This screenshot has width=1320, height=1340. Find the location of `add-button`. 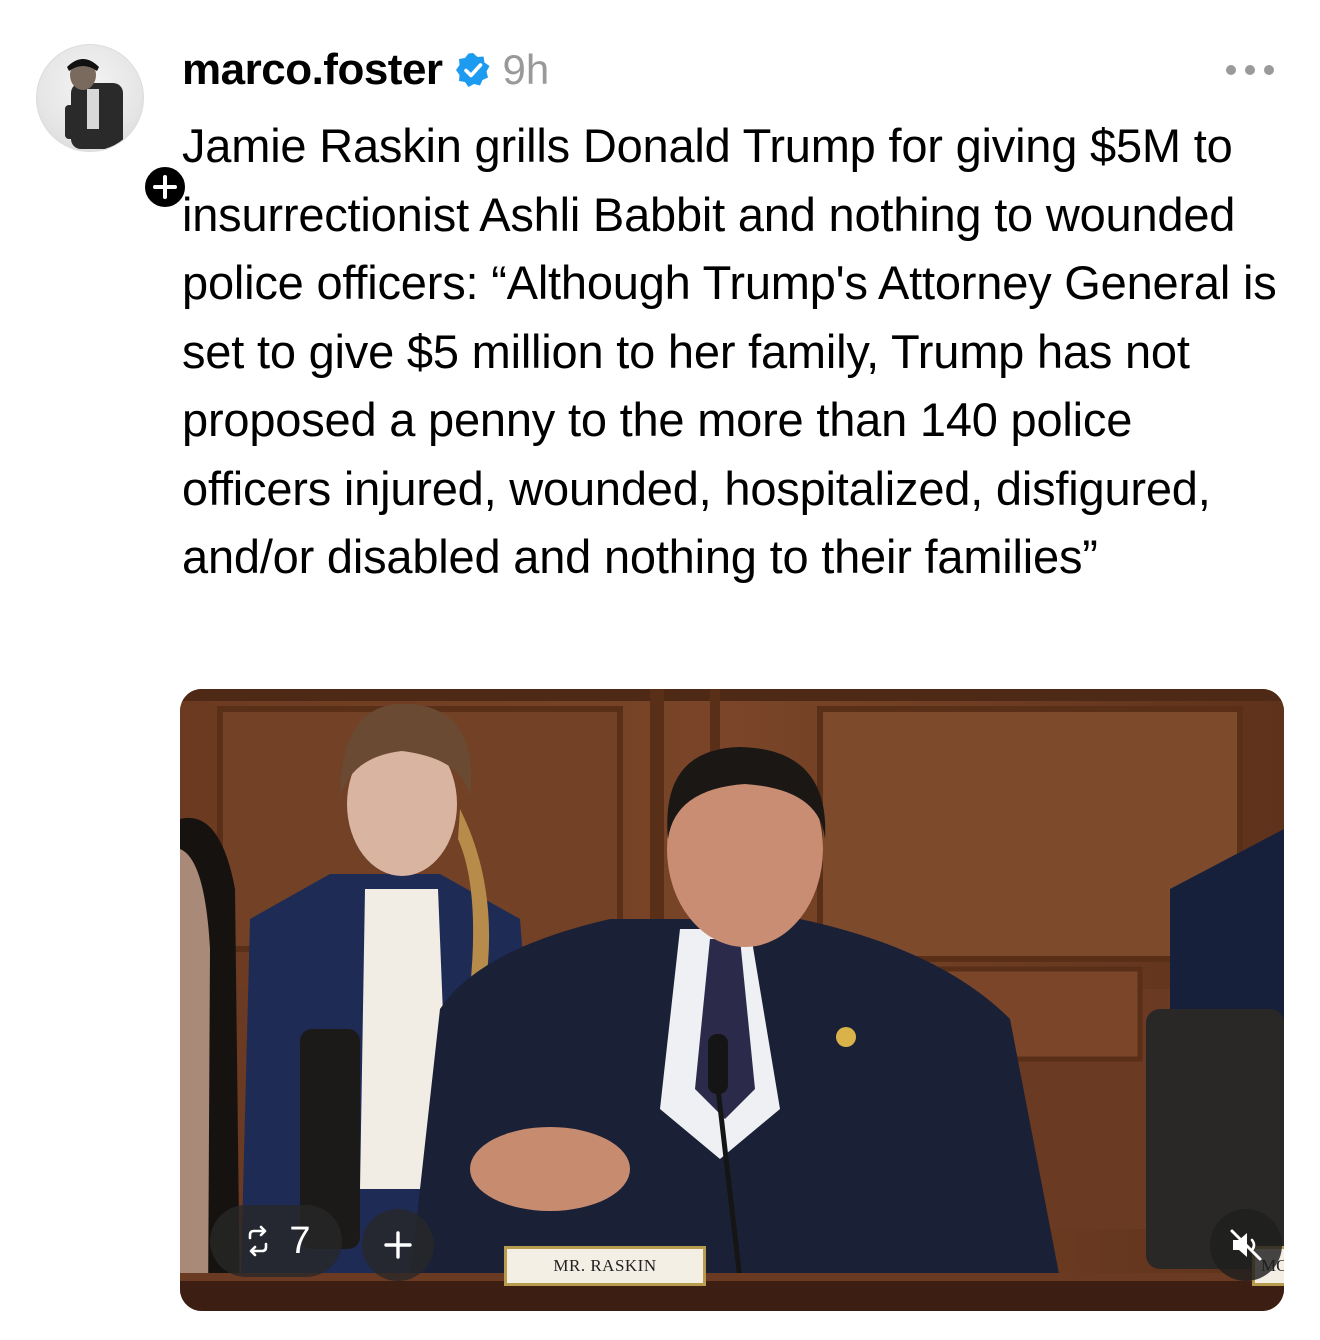

add-button is located at coordinates (398, 1245).